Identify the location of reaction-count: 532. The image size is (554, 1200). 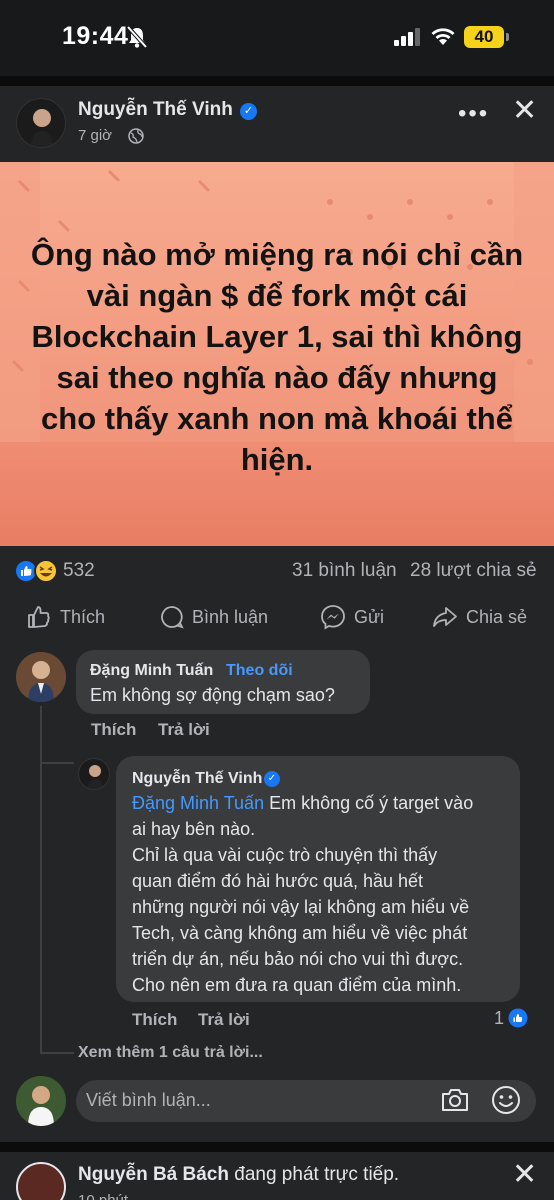
(79, 571).